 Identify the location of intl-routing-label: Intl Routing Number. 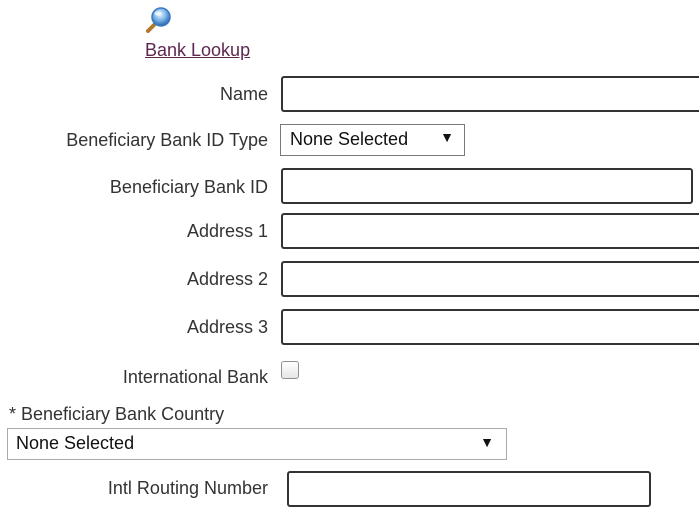
(187, 488).